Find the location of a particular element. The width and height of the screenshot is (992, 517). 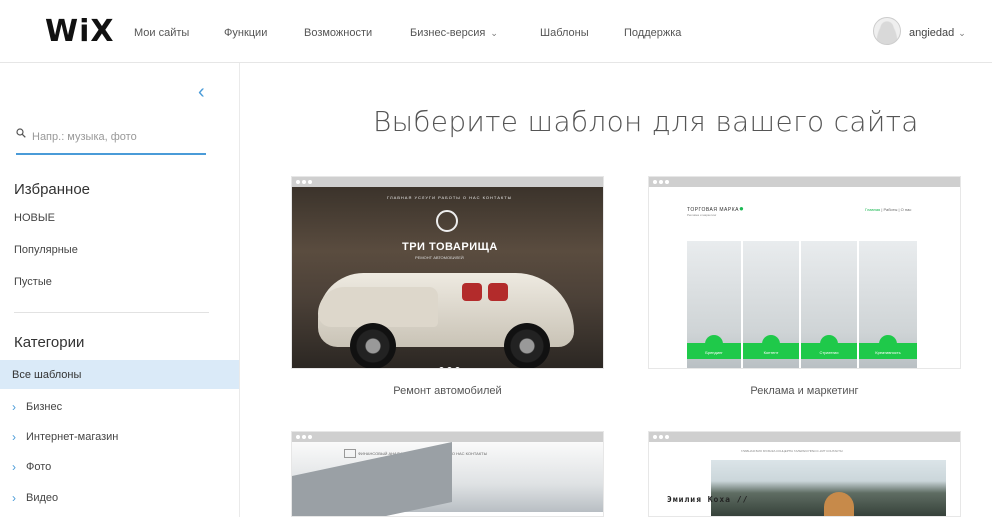

preview-panel: Стратегии is located at coordinates (829, 304).